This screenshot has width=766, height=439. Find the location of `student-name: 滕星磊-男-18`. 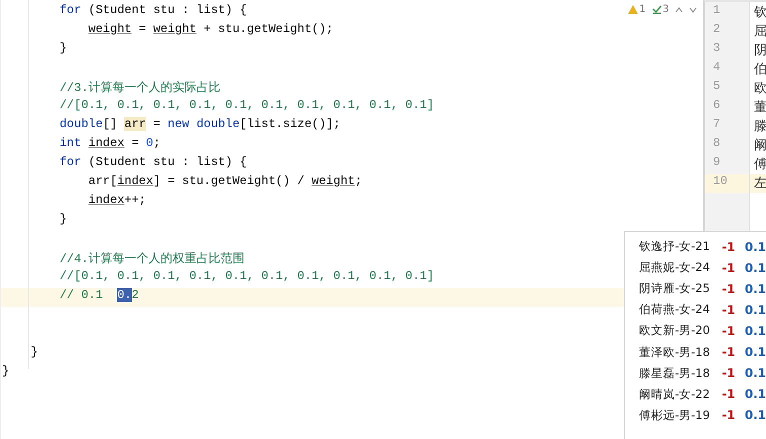

student-name: 滕星磊-男-18 is located at coordinates (675, 373).